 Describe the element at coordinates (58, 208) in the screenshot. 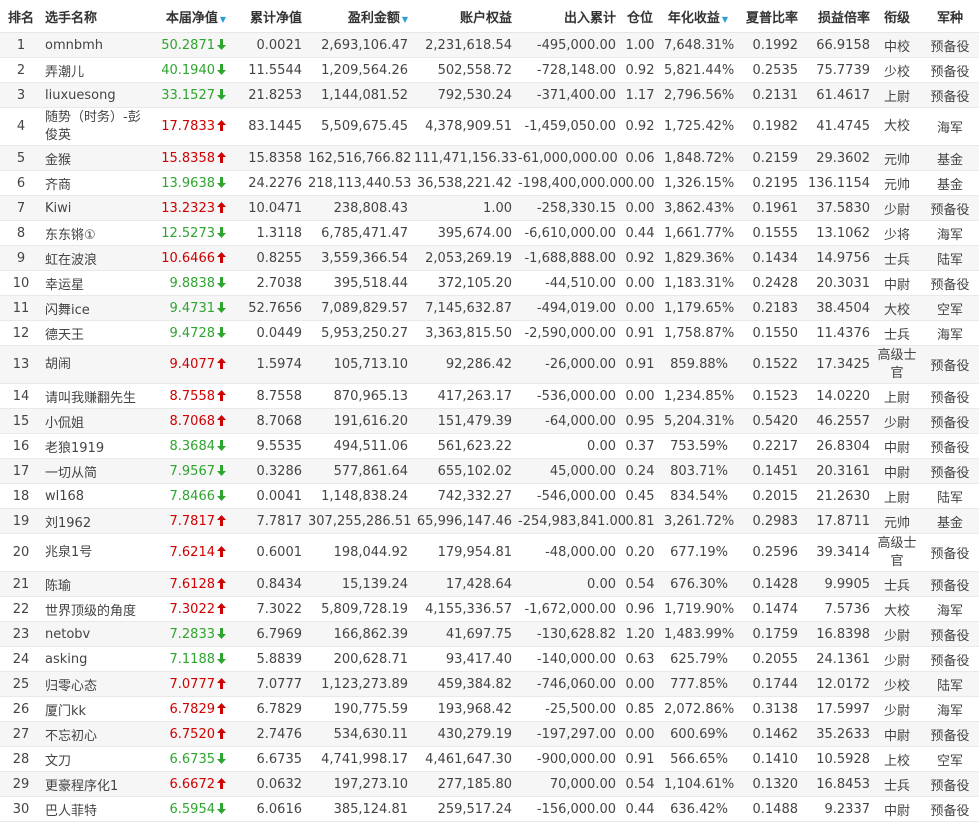

I see `cell-name-text: Kiwi` at that location.